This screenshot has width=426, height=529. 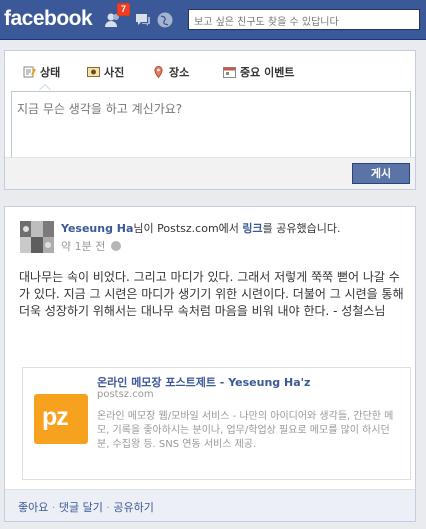 I want to click on tab-status: 상태, so click(x=41, y=72).